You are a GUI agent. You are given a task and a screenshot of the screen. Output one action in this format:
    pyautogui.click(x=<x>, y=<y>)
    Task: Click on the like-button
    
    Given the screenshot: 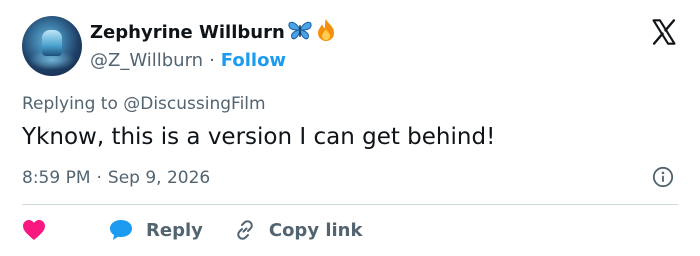 What is the action you would take?
    pyautogui.click(x=40, y=230)
    